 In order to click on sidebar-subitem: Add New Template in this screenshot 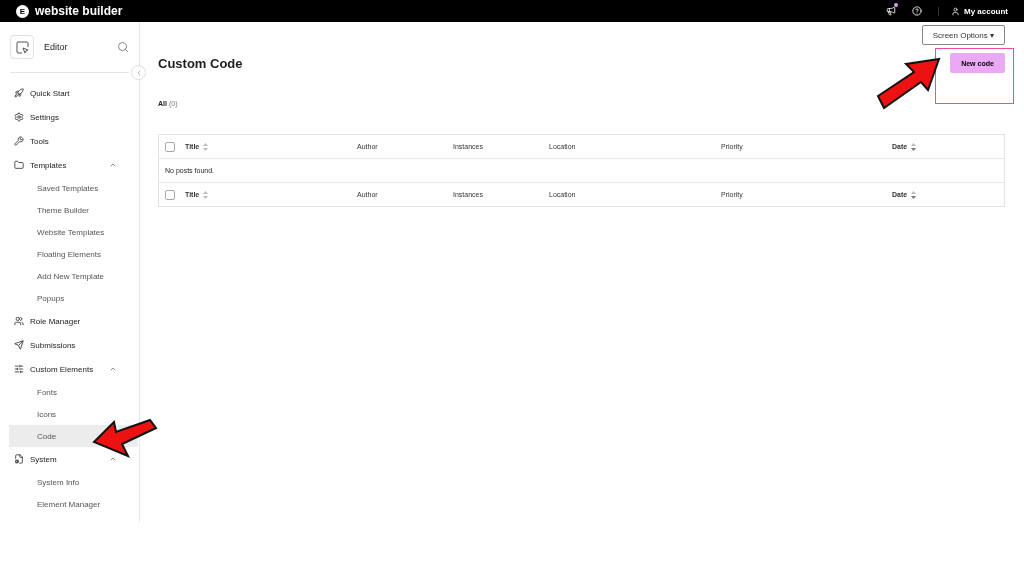, I will do `click(73, 276)`.